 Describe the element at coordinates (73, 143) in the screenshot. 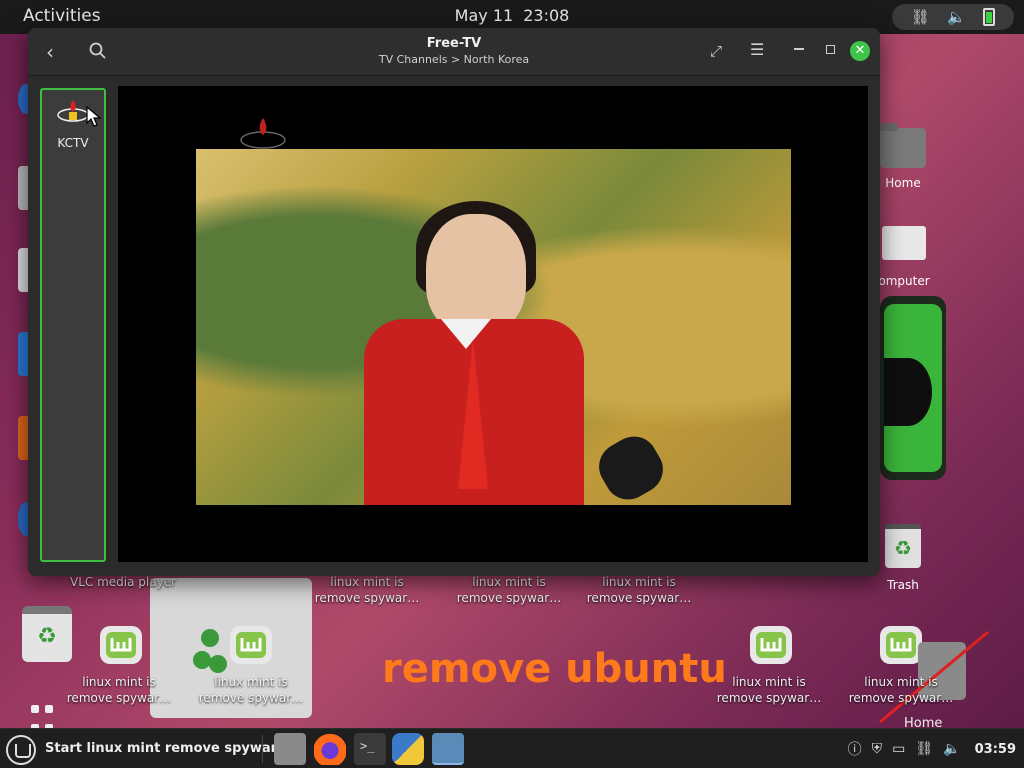

I see `channel-label: KCTV` at that location.